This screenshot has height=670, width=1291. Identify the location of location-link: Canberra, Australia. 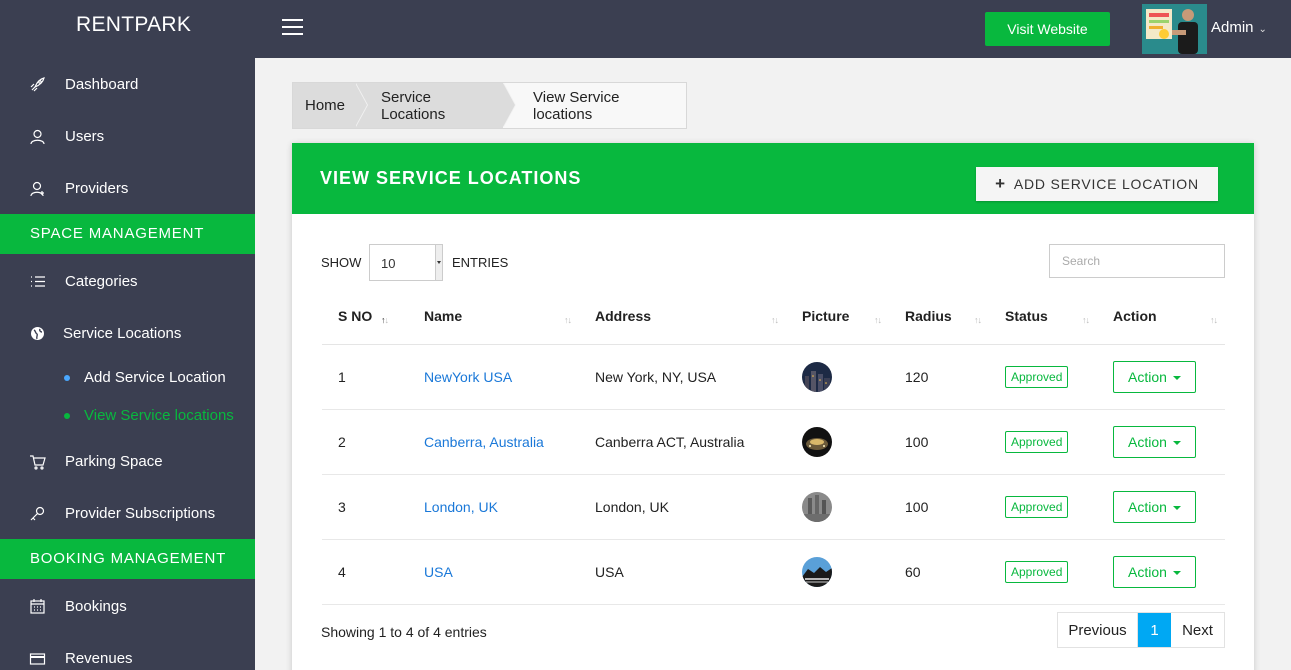
(484, 442).